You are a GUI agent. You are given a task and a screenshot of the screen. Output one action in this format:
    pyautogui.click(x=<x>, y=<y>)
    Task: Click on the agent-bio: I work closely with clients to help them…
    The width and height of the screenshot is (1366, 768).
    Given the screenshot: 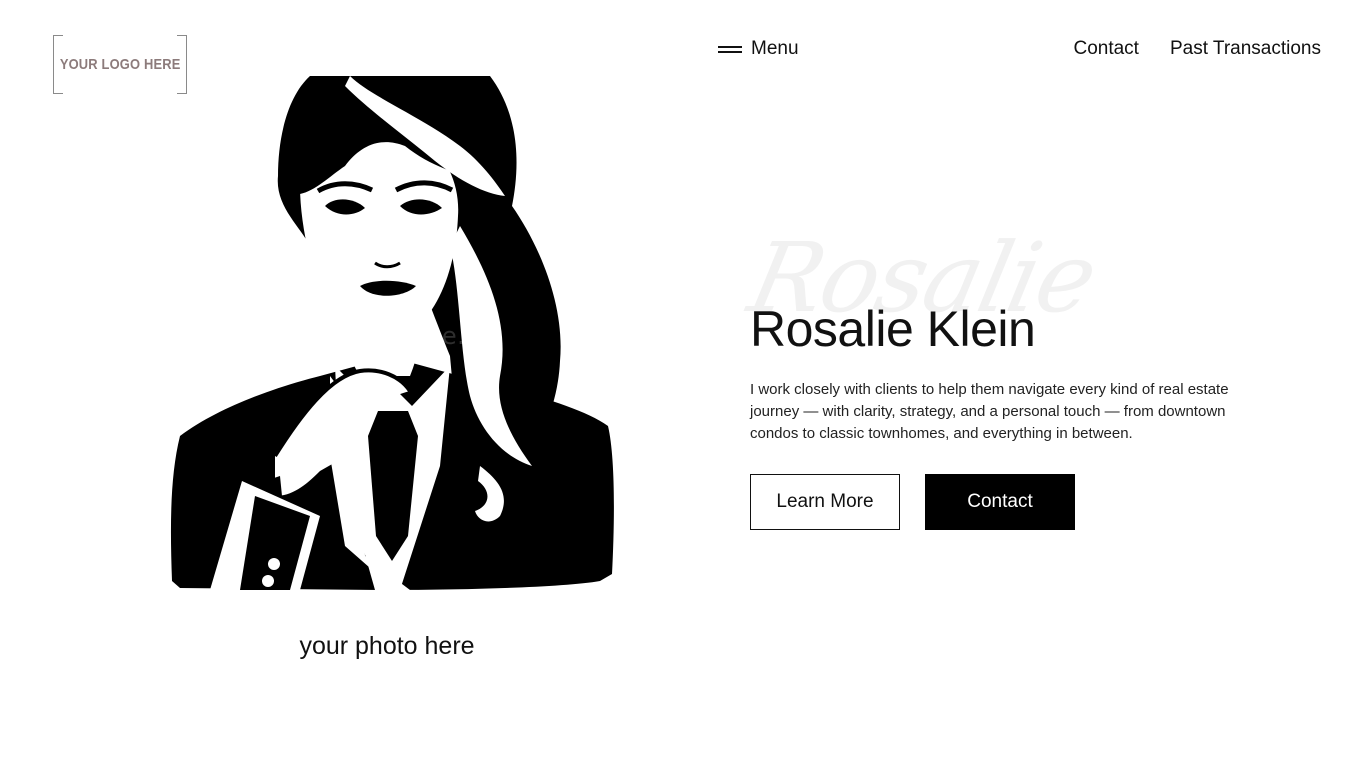 What is the action you would take?
    pyautogui.click(x=989, y=411)
    